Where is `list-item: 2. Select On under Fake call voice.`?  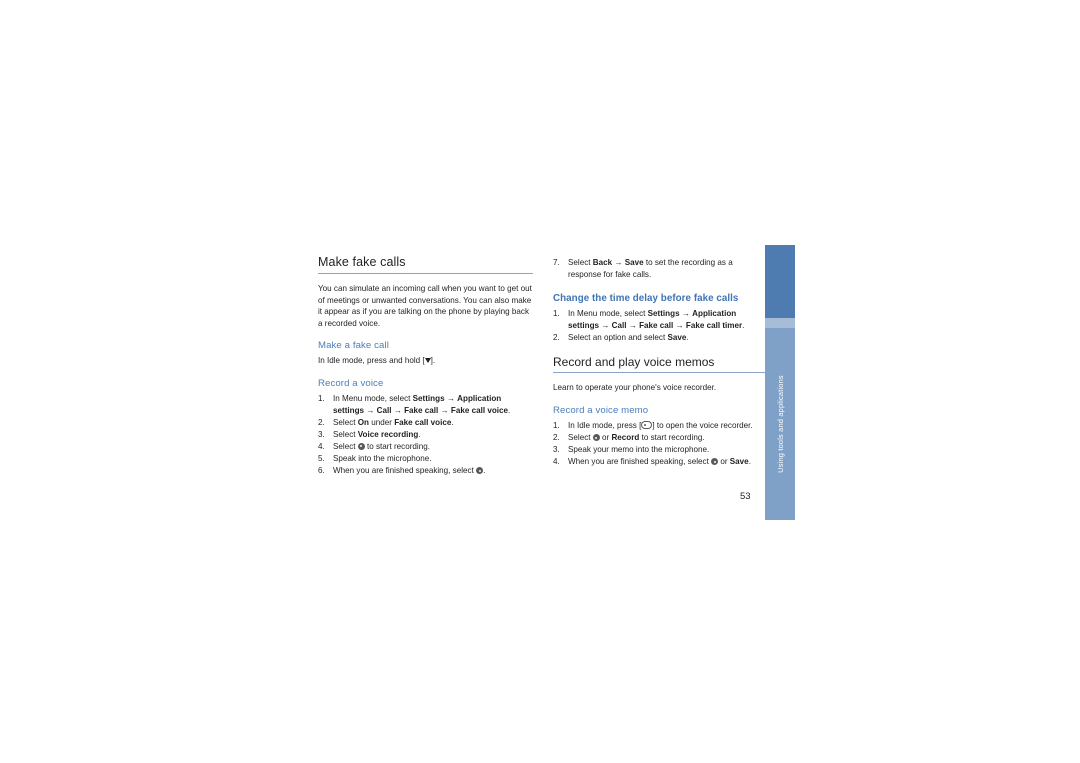 list-item: 2. Select On under Fake call voice. is located at coordinates (425, 423).